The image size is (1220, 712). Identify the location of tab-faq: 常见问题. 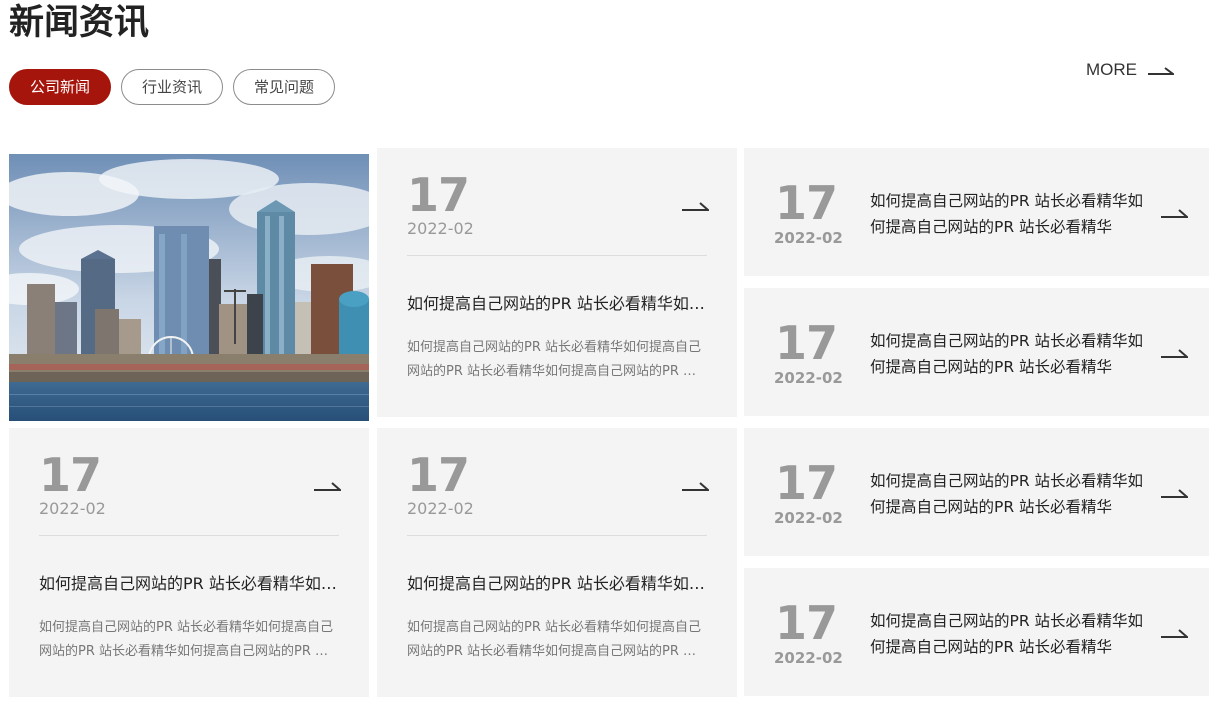
(284, 87).